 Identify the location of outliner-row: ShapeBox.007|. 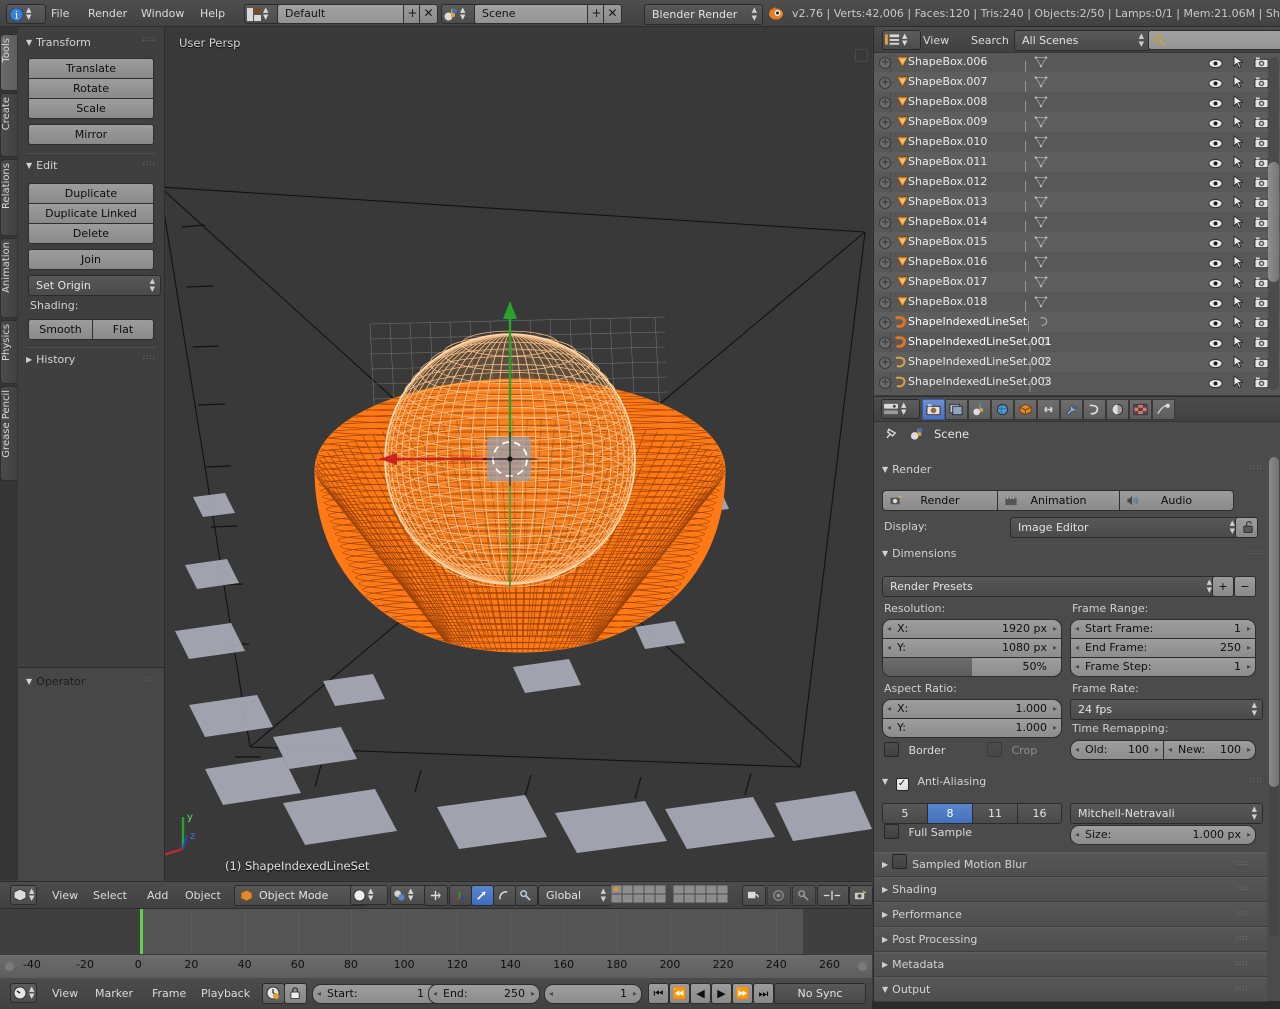
(1077, 82).